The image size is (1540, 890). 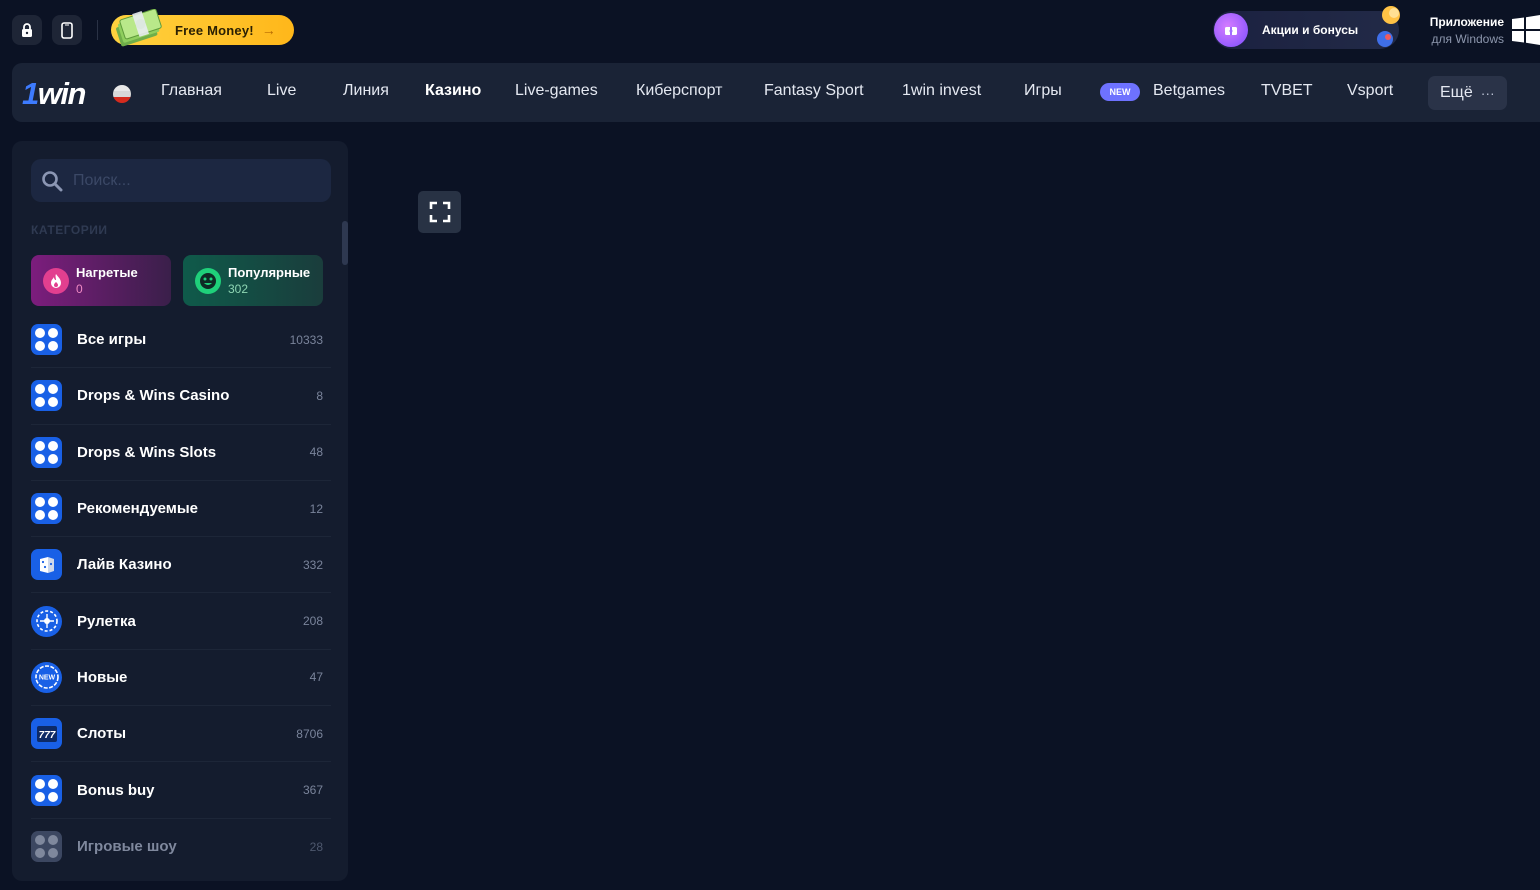 I want to click on nav-item-fantasy-sport: Fantasy Sport, so click(x=814, y=91).